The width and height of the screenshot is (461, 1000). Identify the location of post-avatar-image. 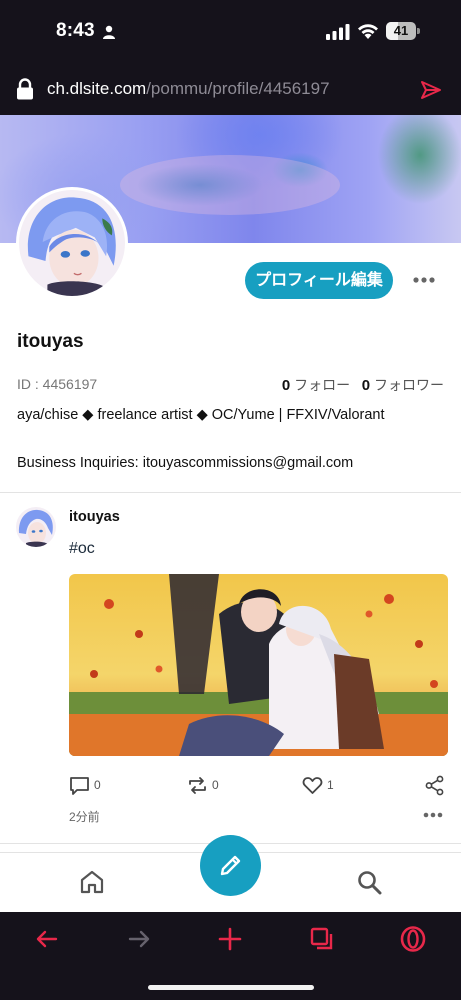
(36, 527).